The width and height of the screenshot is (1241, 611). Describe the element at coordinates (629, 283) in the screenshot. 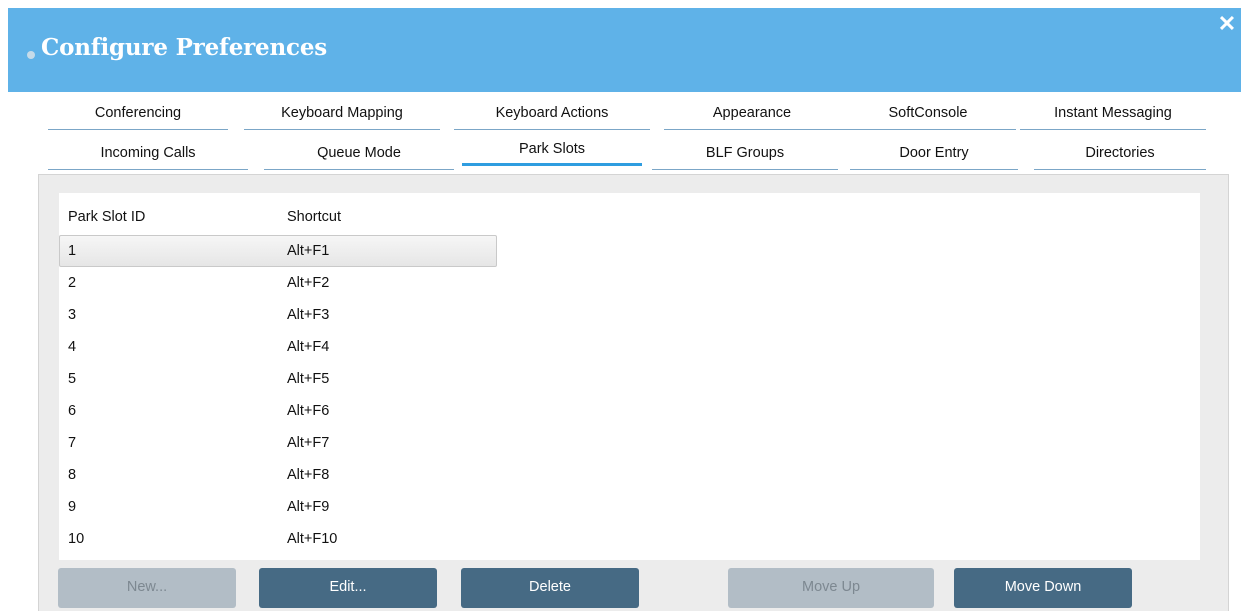

I see `table-row: 2 Alt+F2` at that location.